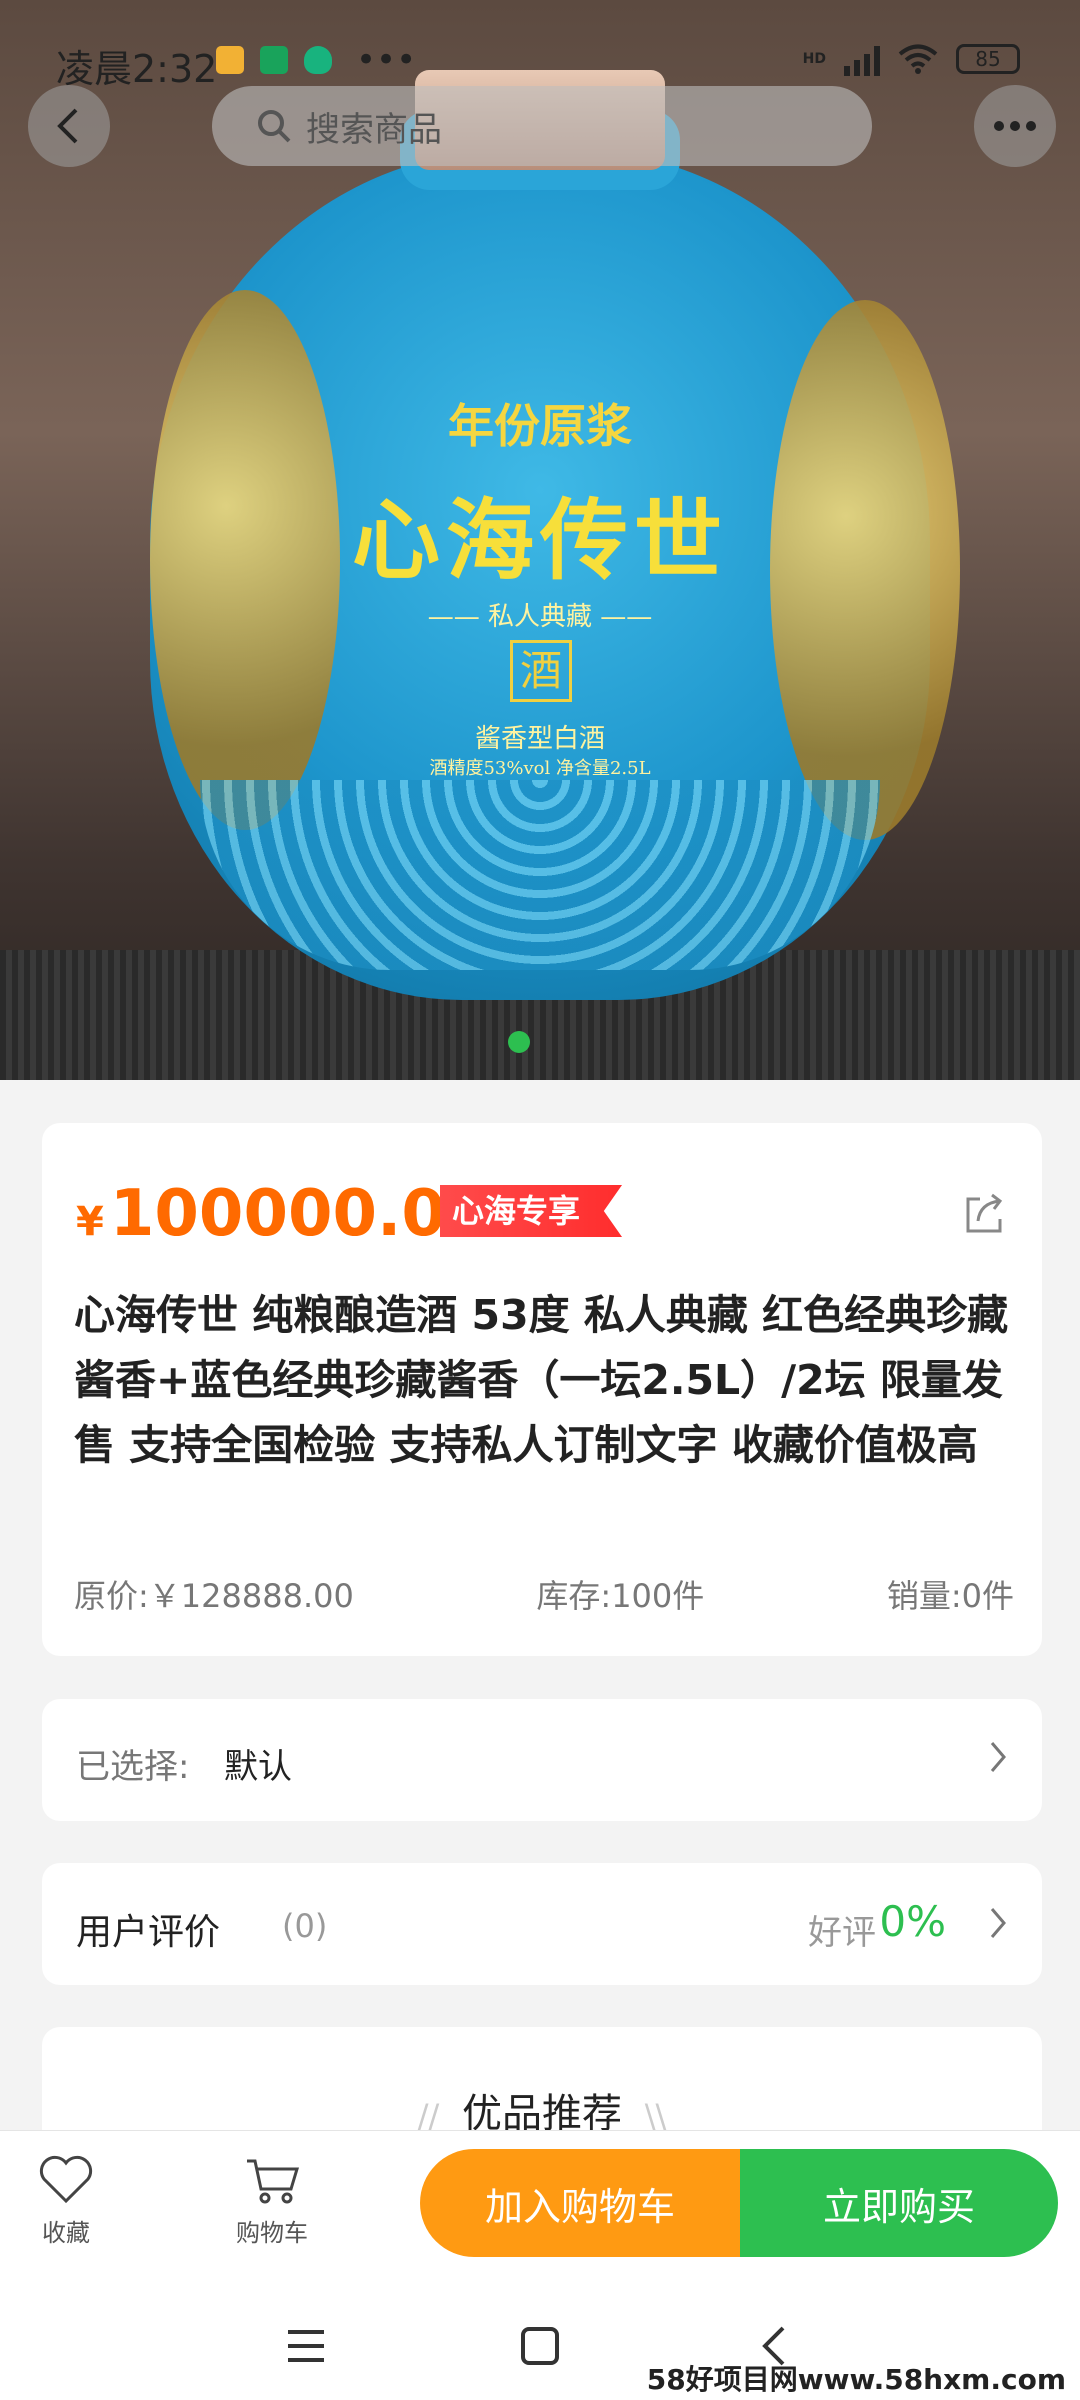  What do you see at coordinates (274, 60) in the screenshot?
I see `download-notification-icon` at bounding box center [274, 60].